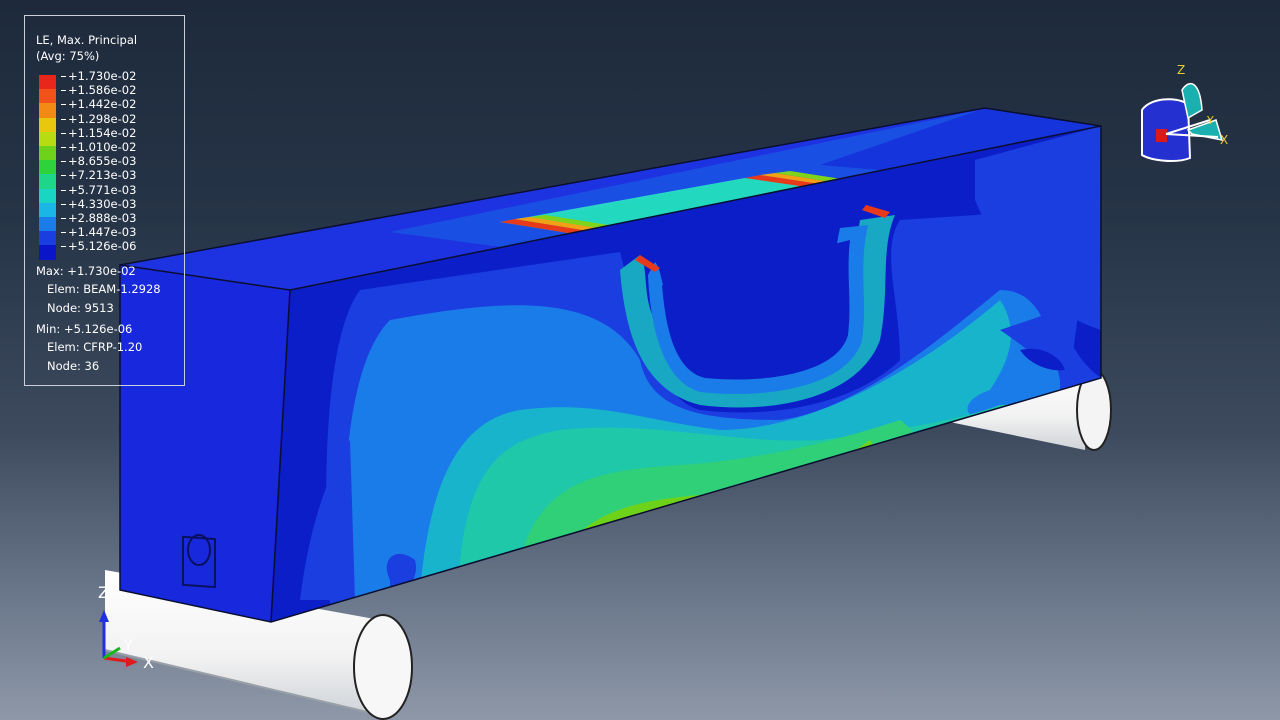 This screenshot has width=1280, height=720. Describe the element at coordinates (98, 133) in the screenshot. I see `legend-level-label: +1.154e-02` at that location.